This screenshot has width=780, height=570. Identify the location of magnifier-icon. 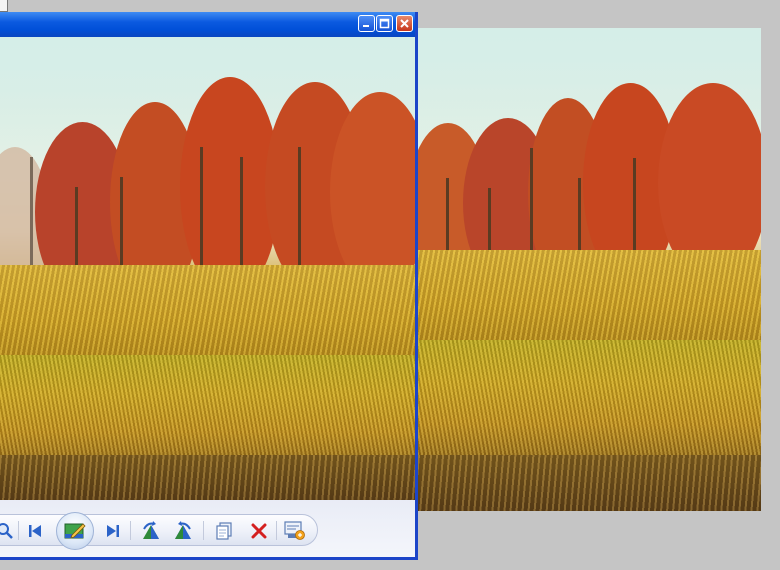
(6, 531).